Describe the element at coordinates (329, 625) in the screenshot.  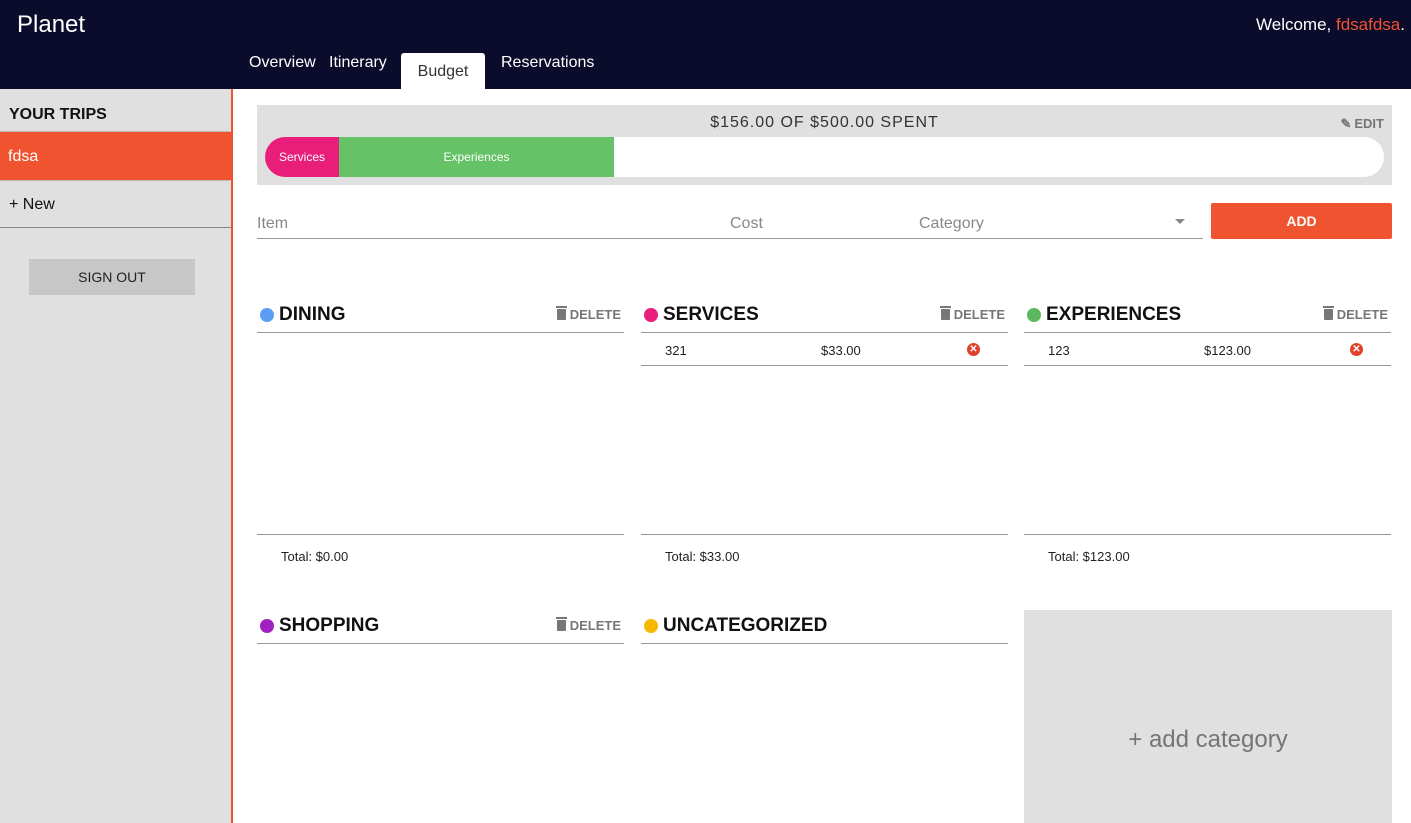
I see `category-title: SHOPPING` at that location.